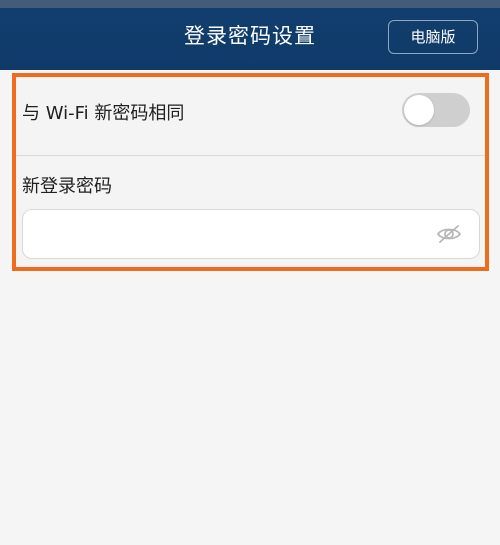  I want to click on new-password-input, so click(220, 234).